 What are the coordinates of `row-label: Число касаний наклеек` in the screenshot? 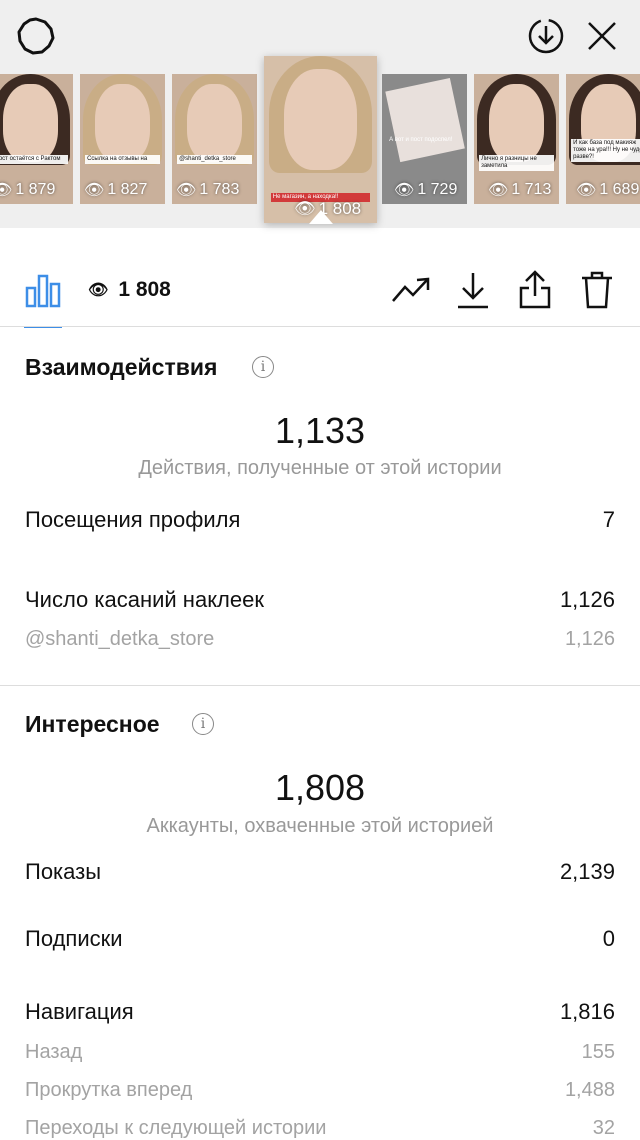 It's located at (144, 599).